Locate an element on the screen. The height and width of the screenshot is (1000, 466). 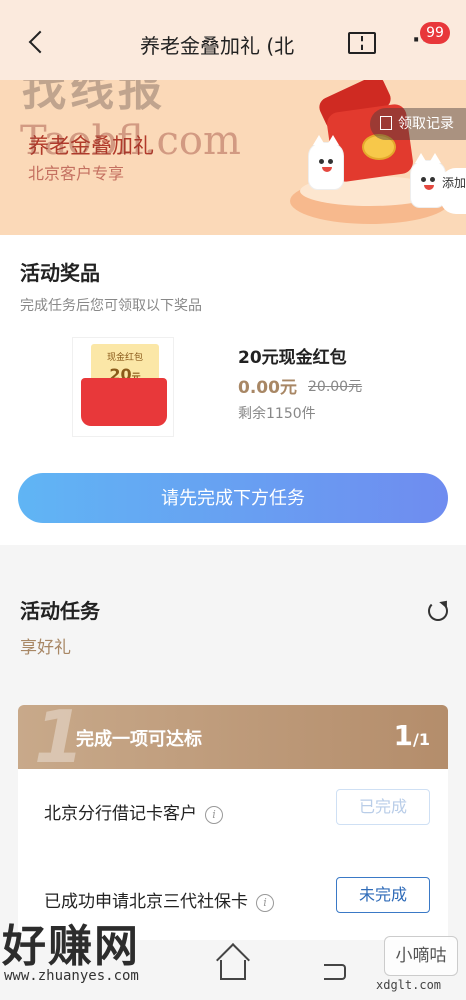
prize-image: 现金红包 20元 is located at coordinates (123, 387).